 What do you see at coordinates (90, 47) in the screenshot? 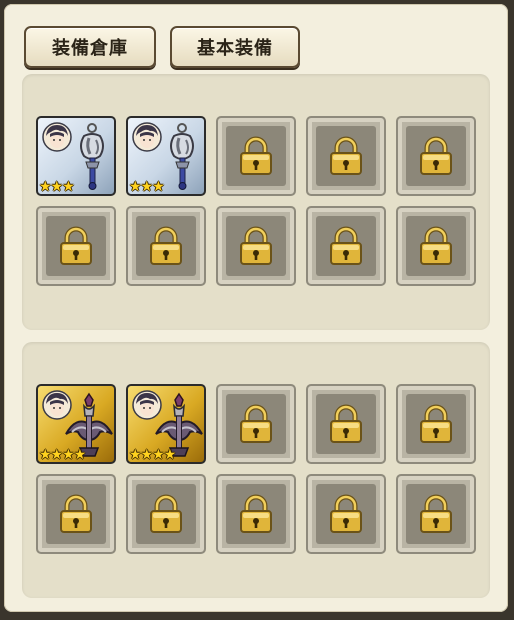
I see `tab-equipment-storage: 装備倉庫` at bounding box center [90, 47].